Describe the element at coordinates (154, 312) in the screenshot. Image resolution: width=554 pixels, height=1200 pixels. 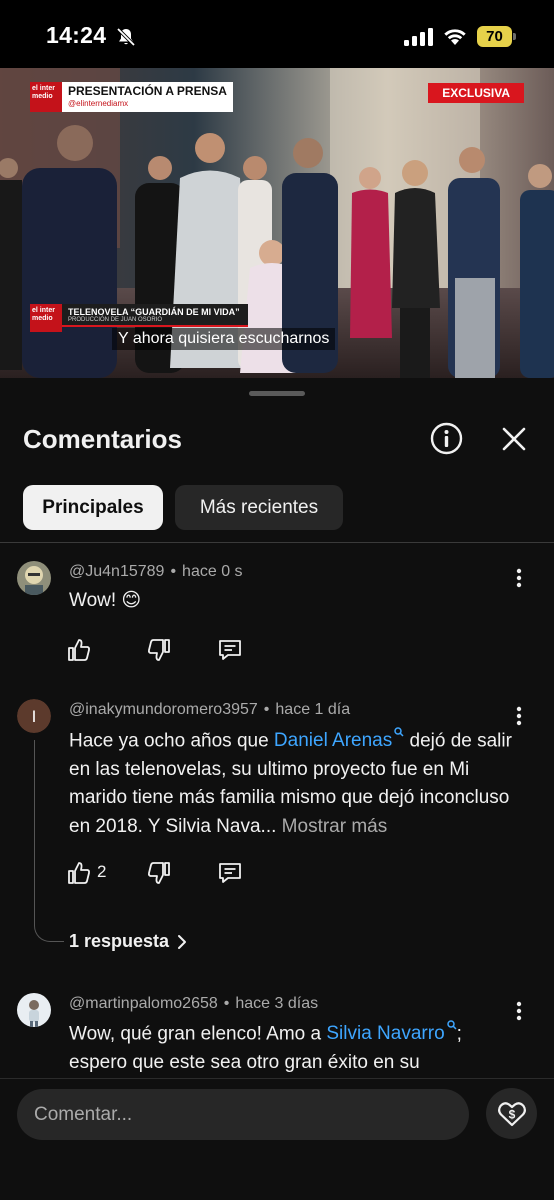
I see `lower-third-title: TELENOVELA “GUARDIÁN DE MI VIDA”` at that location.